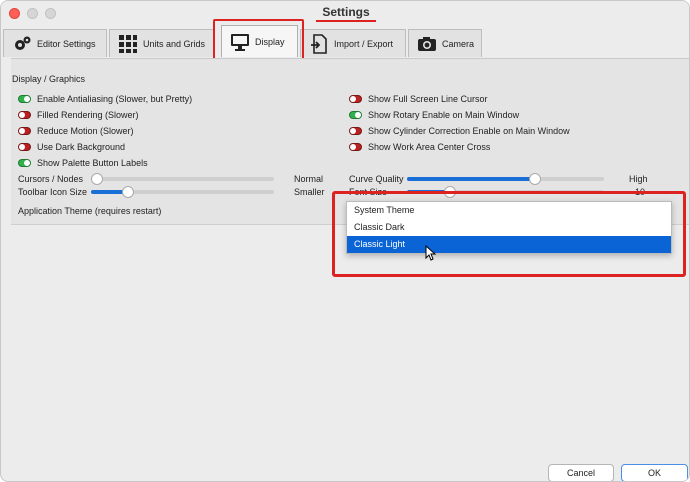 The height and width of the screenshot is (482, 690). I want to click on cursors-nodes-slider, so click(182, 179).